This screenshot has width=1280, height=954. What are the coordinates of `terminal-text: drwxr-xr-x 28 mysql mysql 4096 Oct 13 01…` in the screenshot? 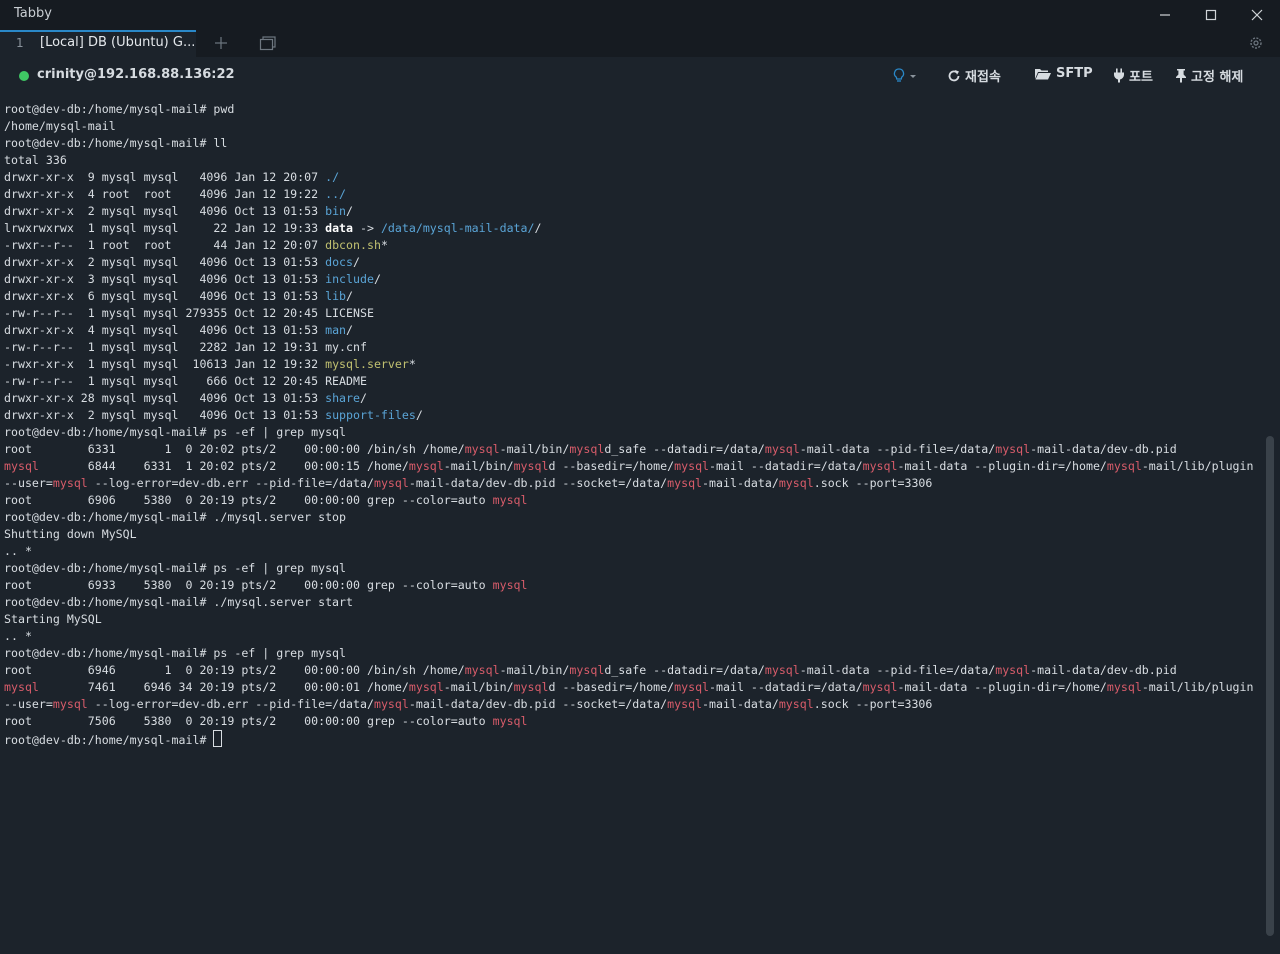 It's located at (165, 398).